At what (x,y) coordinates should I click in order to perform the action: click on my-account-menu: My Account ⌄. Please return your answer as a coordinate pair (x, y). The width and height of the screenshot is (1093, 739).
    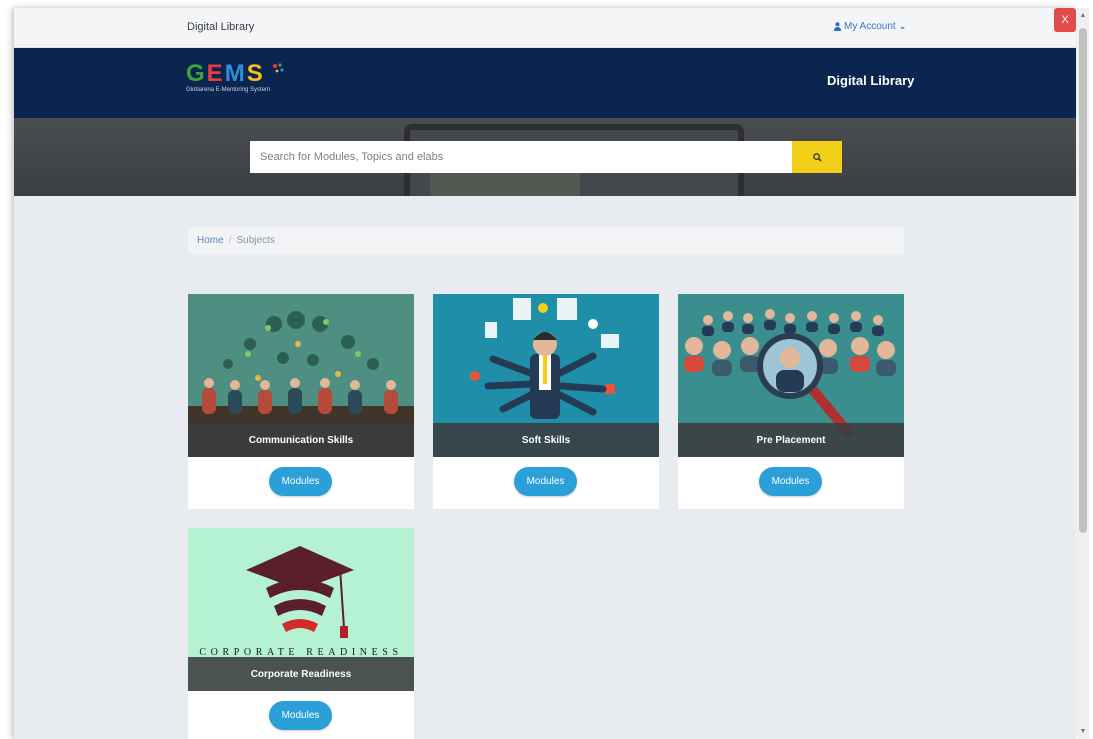
    Looking at the image, I should click on (870, 26).